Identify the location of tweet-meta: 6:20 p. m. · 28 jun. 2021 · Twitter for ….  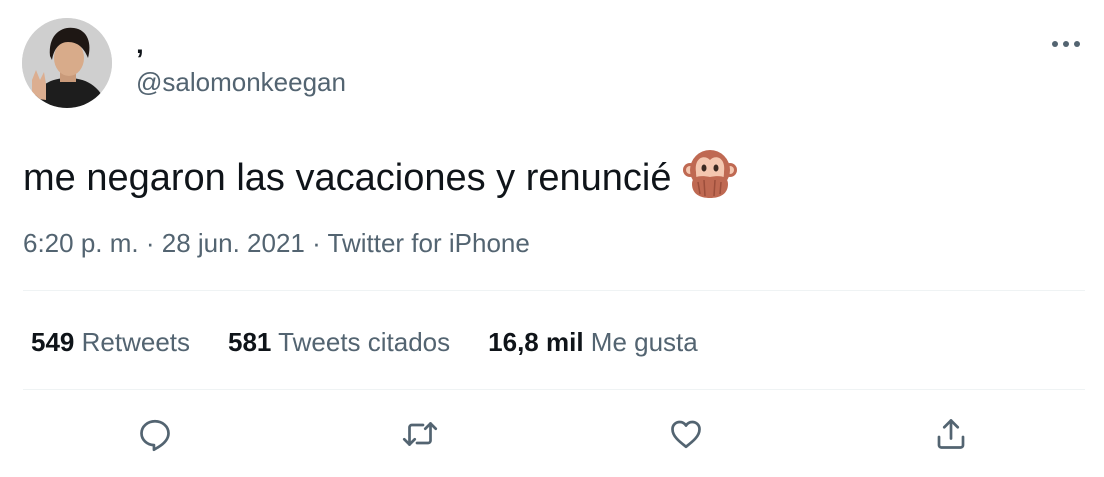
(276, 243).